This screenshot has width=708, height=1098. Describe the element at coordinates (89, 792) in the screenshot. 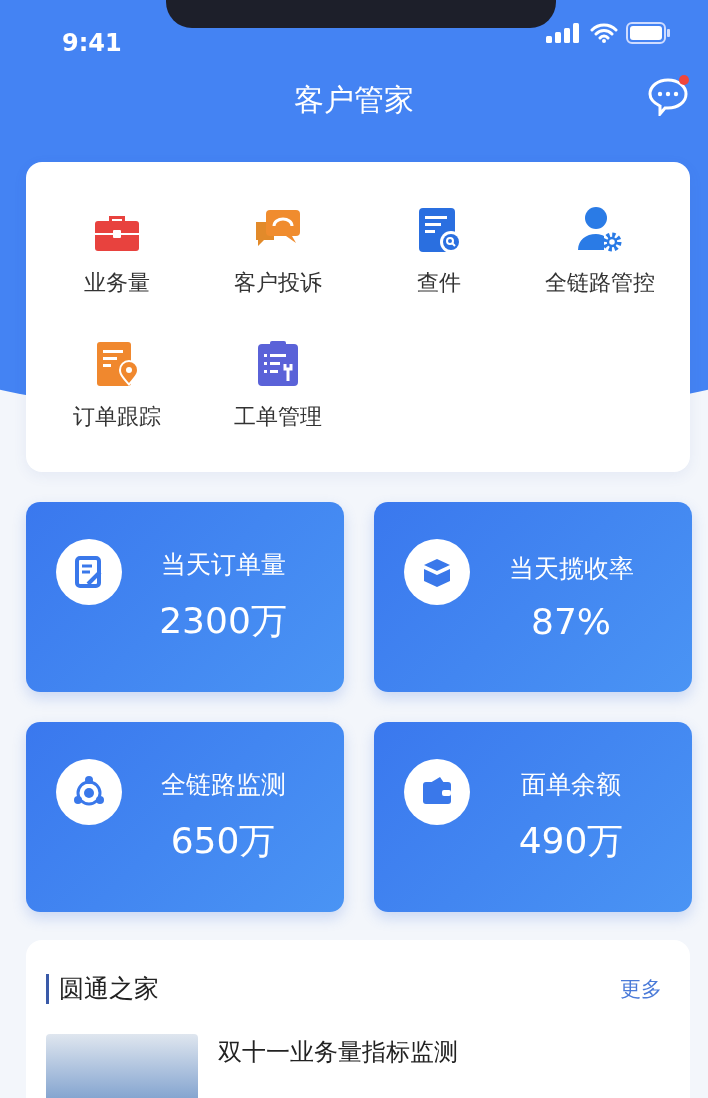

I see `network-icon` at that location.